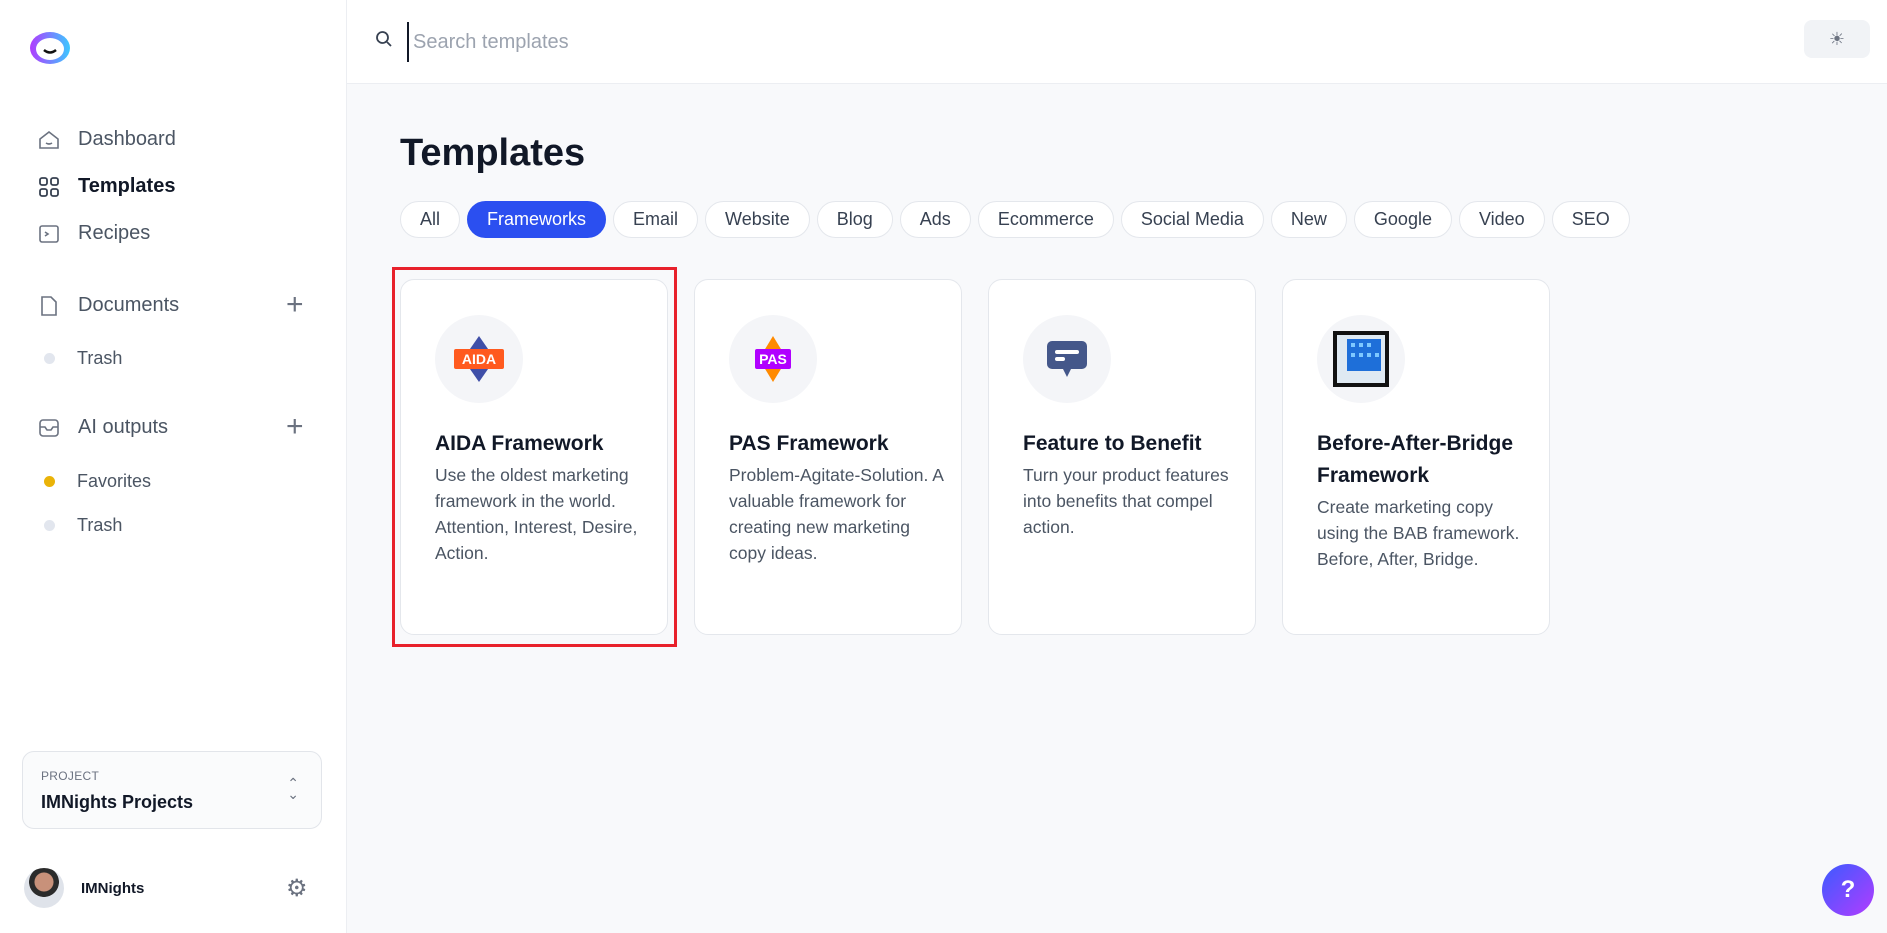 Image resolution: width=1887 pixels, height=933 pixels. Describe the element at coordinates (44, 888) in the screenshot. I see `avatar` at that location.